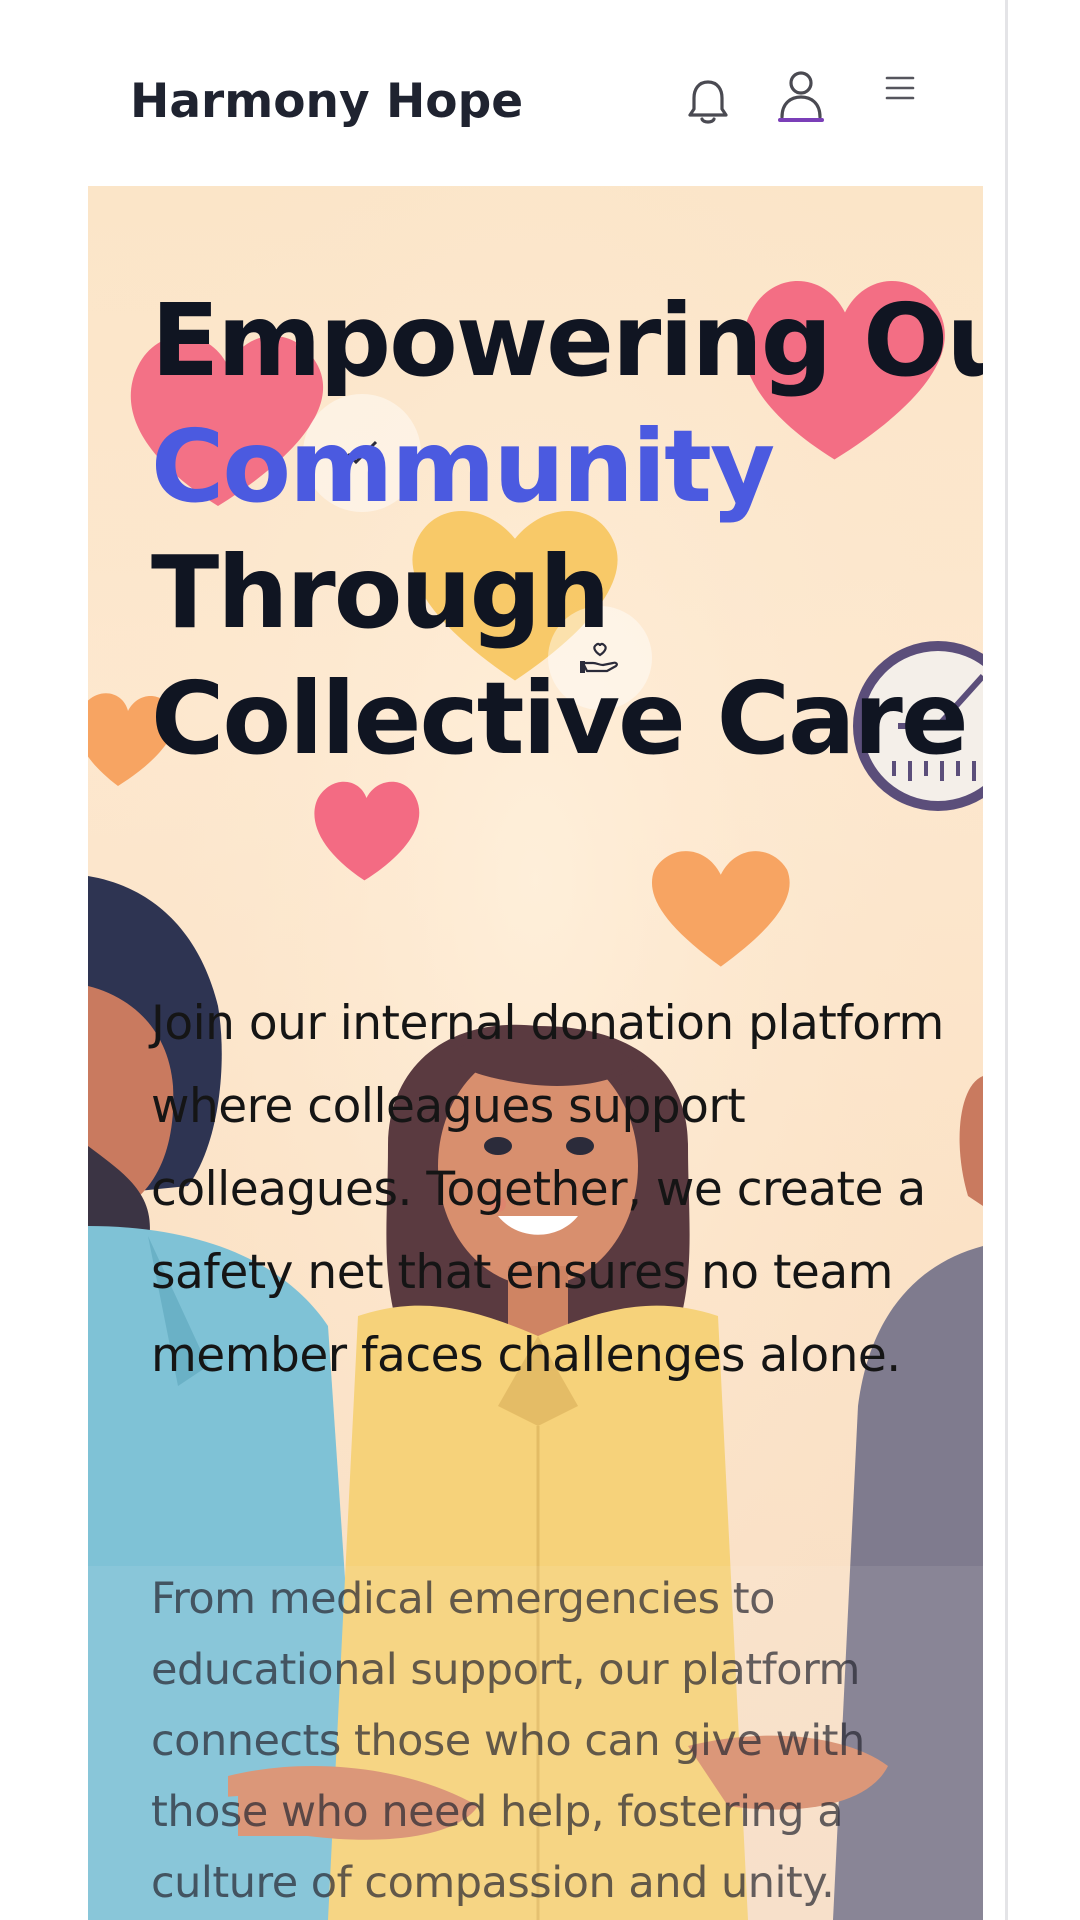 Image resolution: width=1080 pixels, height=1920 pixels. I want to click on sub-line: educational support, our platform, so click(505, 1670).